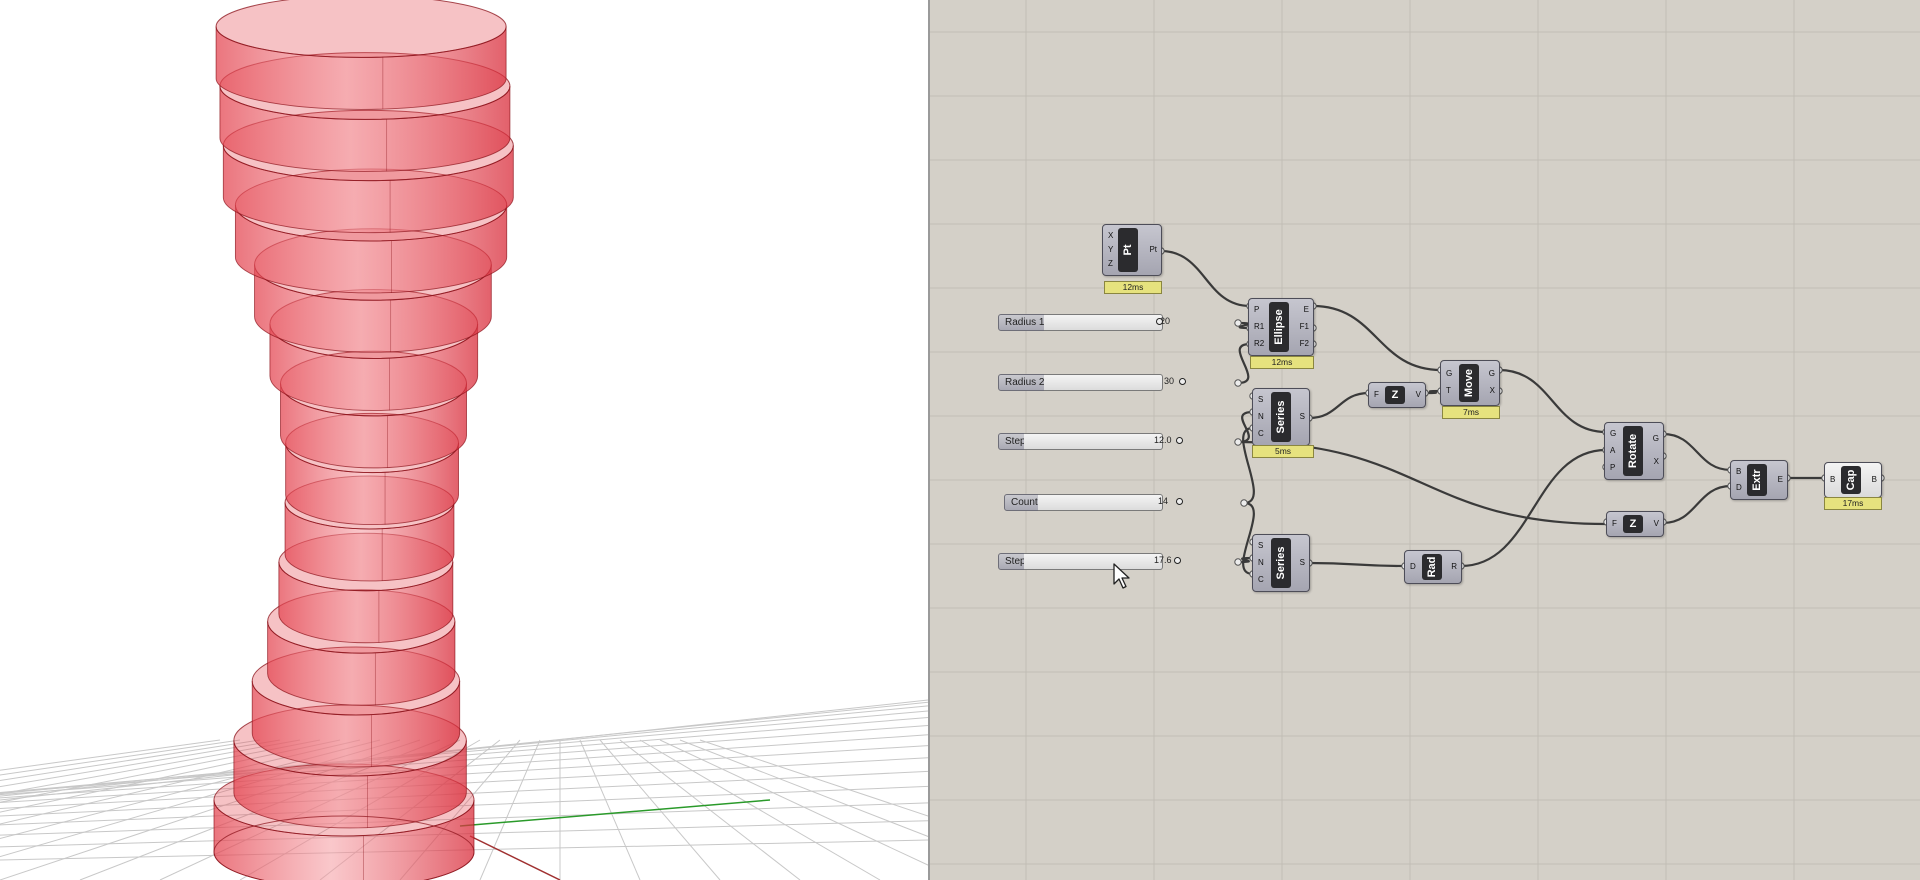 This screenshot has width=1920, height=880. I want to click on input-geometry: G, so click(1449, 373).